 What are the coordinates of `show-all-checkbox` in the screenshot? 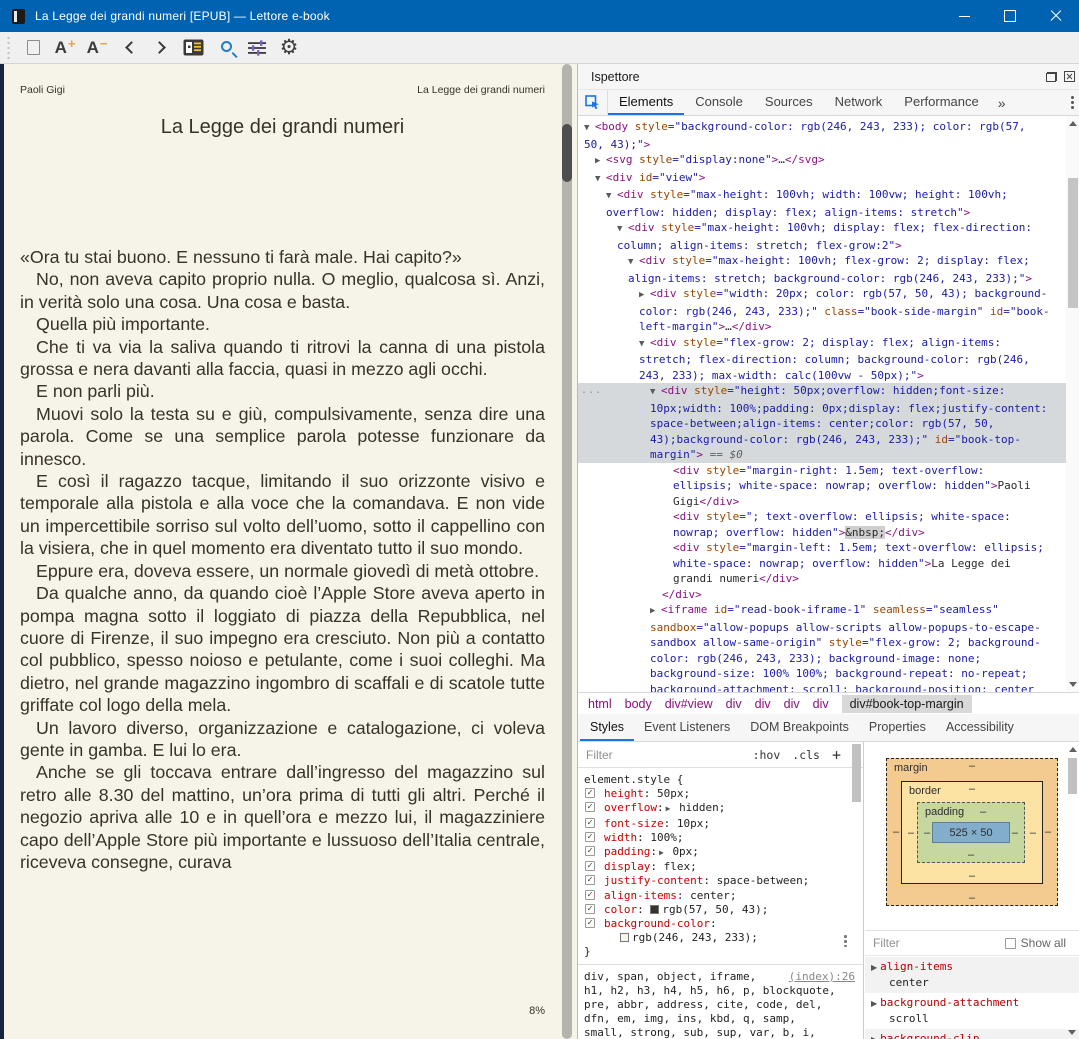 It's located at (1010, 943).